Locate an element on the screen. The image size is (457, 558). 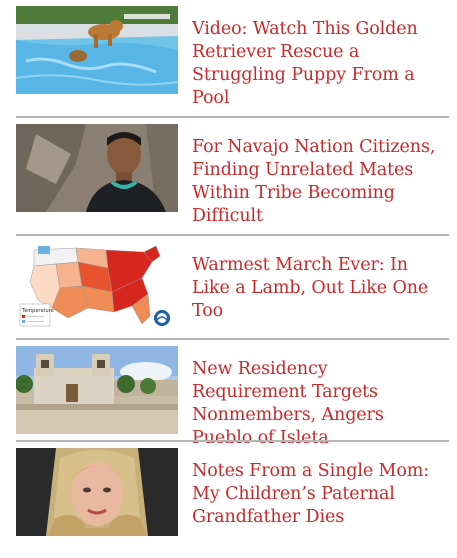
article-thumbnail-single-mom is located at coordinates (97, 492).